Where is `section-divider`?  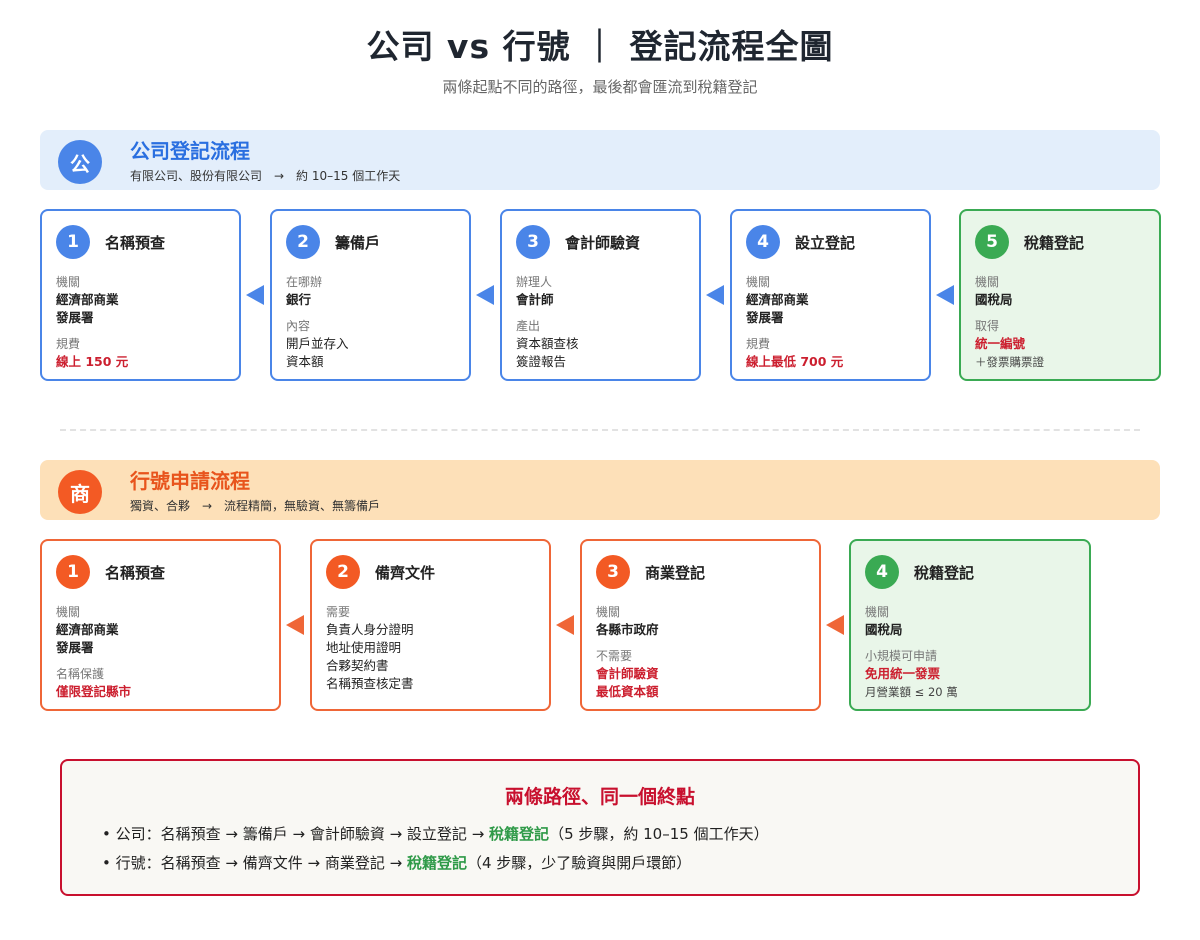 section-divider is located at coordinates (600, 430).